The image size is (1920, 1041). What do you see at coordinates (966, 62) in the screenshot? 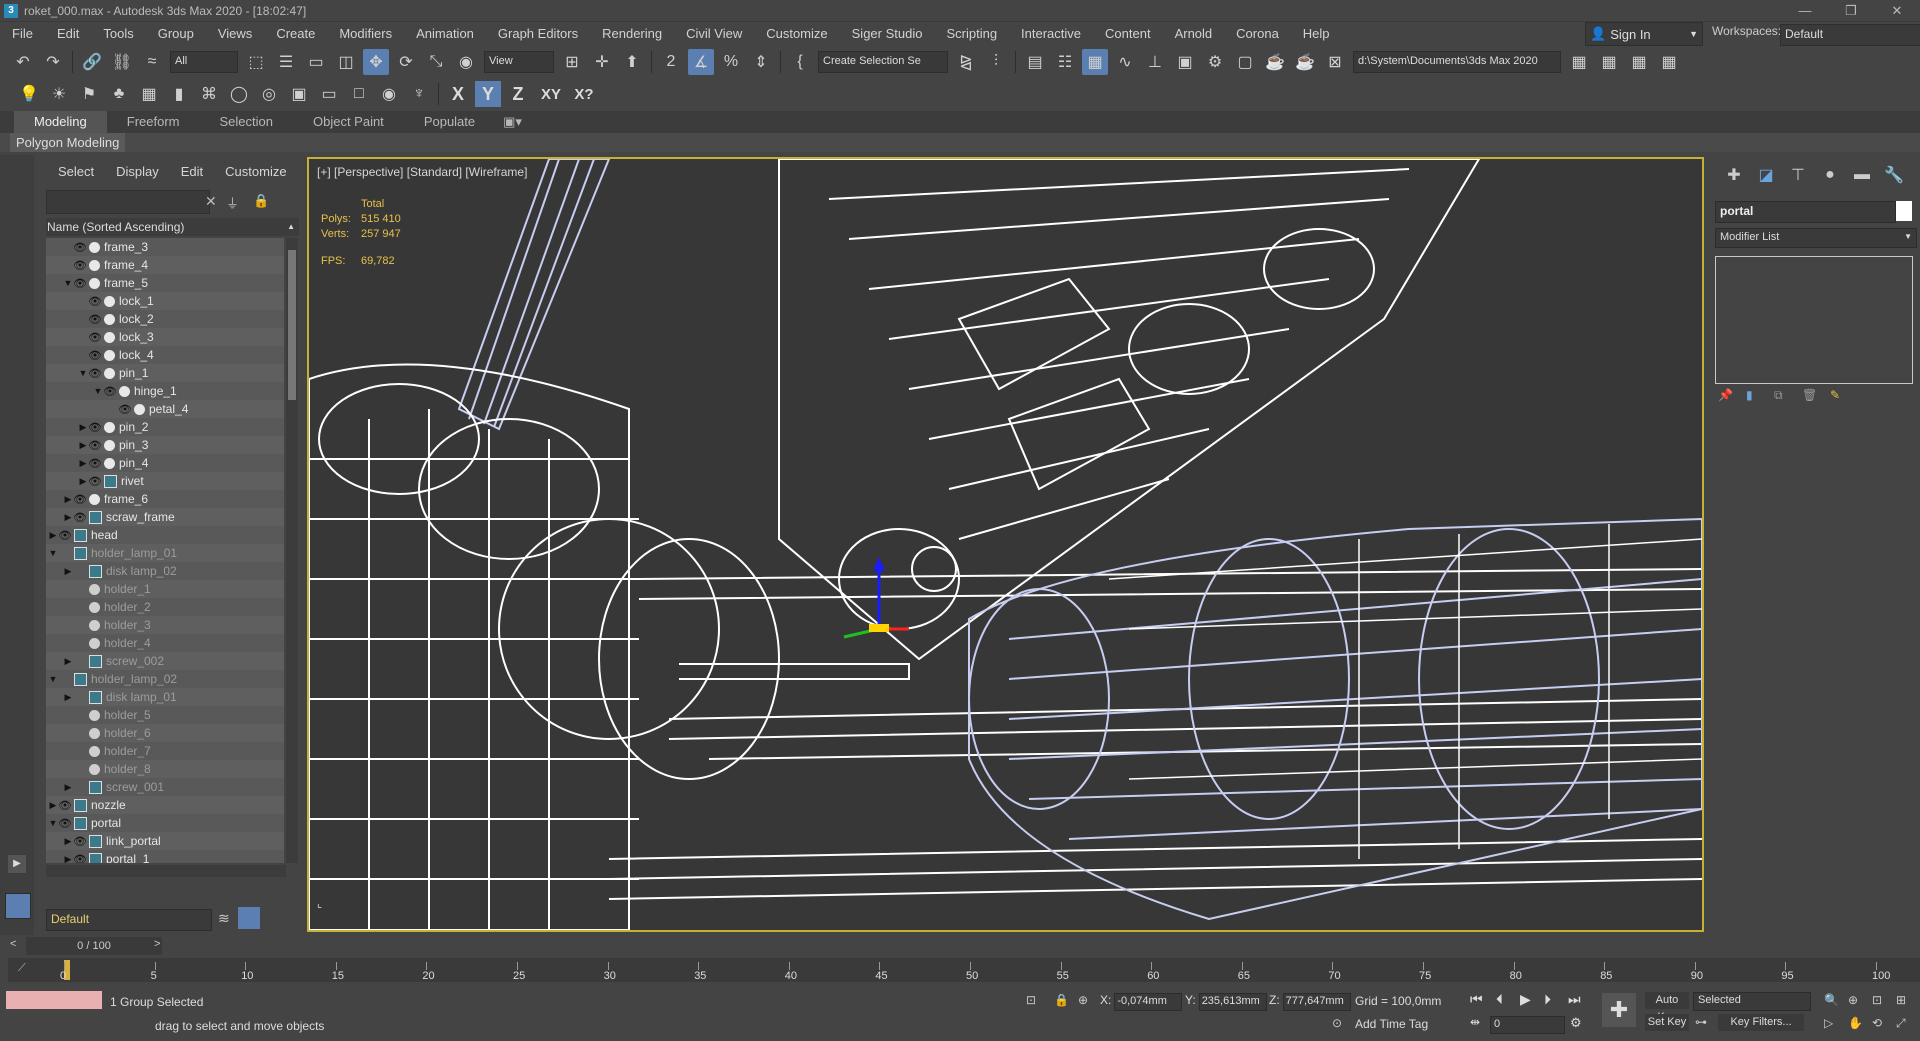
I see `mirror-icon: ⧎` at bounding box center [966, 62].